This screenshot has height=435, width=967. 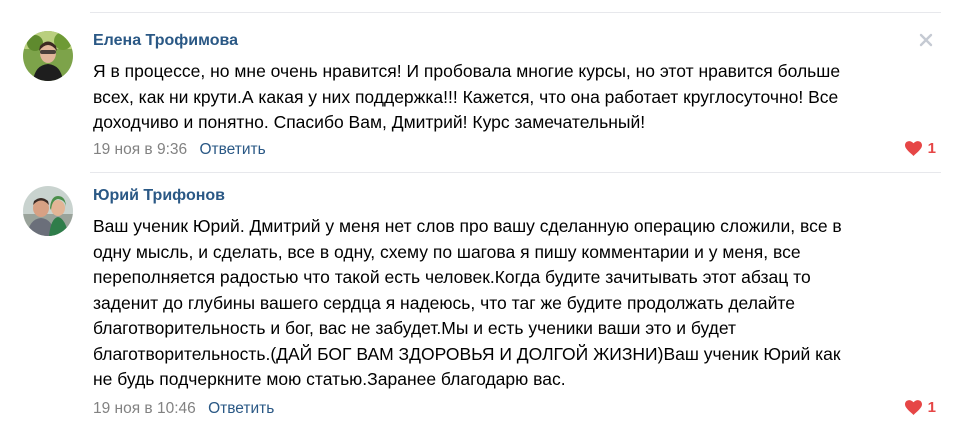 I want to click on comment-date: 19 ноя в 10:46, so click(x=144, y=408).